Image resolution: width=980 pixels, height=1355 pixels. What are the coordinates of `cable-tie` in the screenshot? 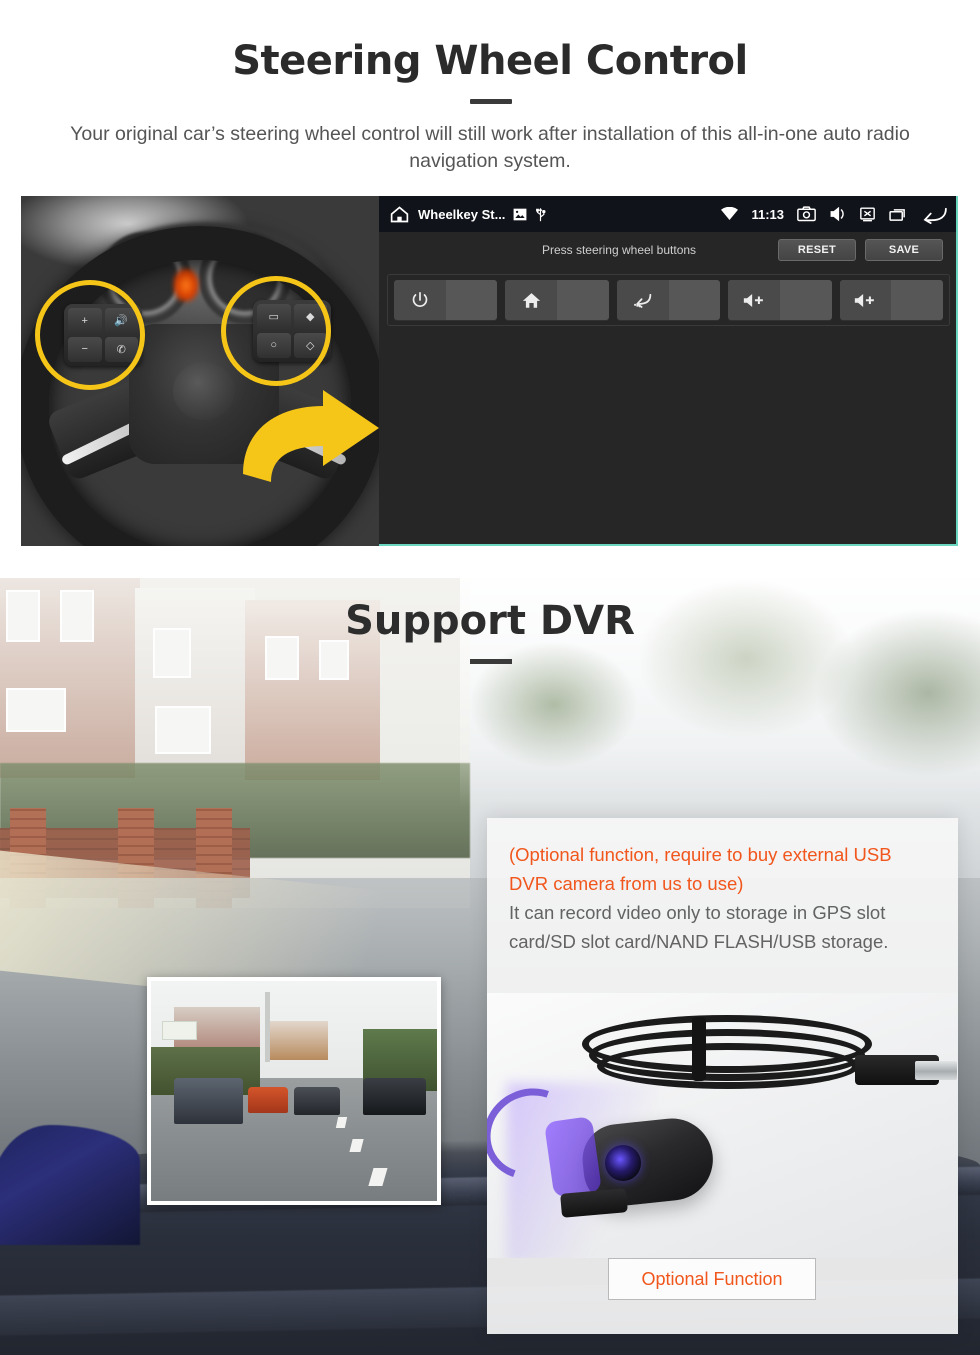 It's located at (699, 1049).